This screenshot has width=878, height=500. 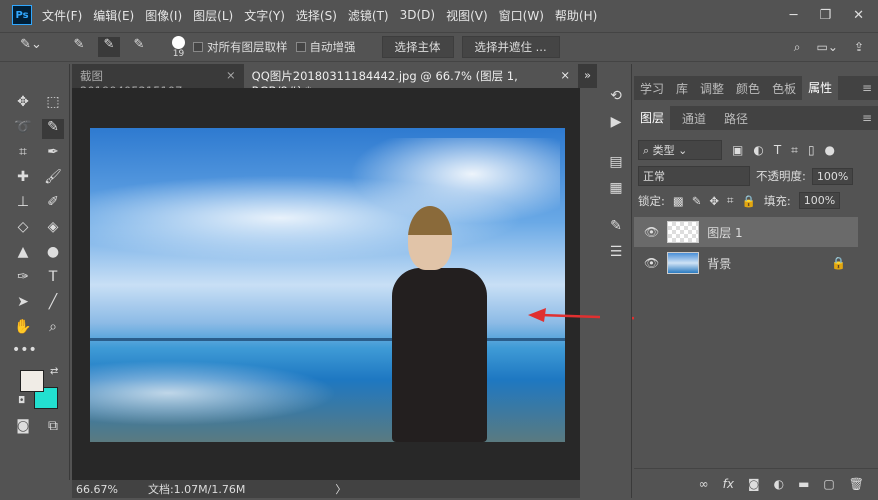 What do you see at coordinates (23, 428) in the screenshot?
I see `quick-mask-icon: ◙` at bounding box center [23, 428].